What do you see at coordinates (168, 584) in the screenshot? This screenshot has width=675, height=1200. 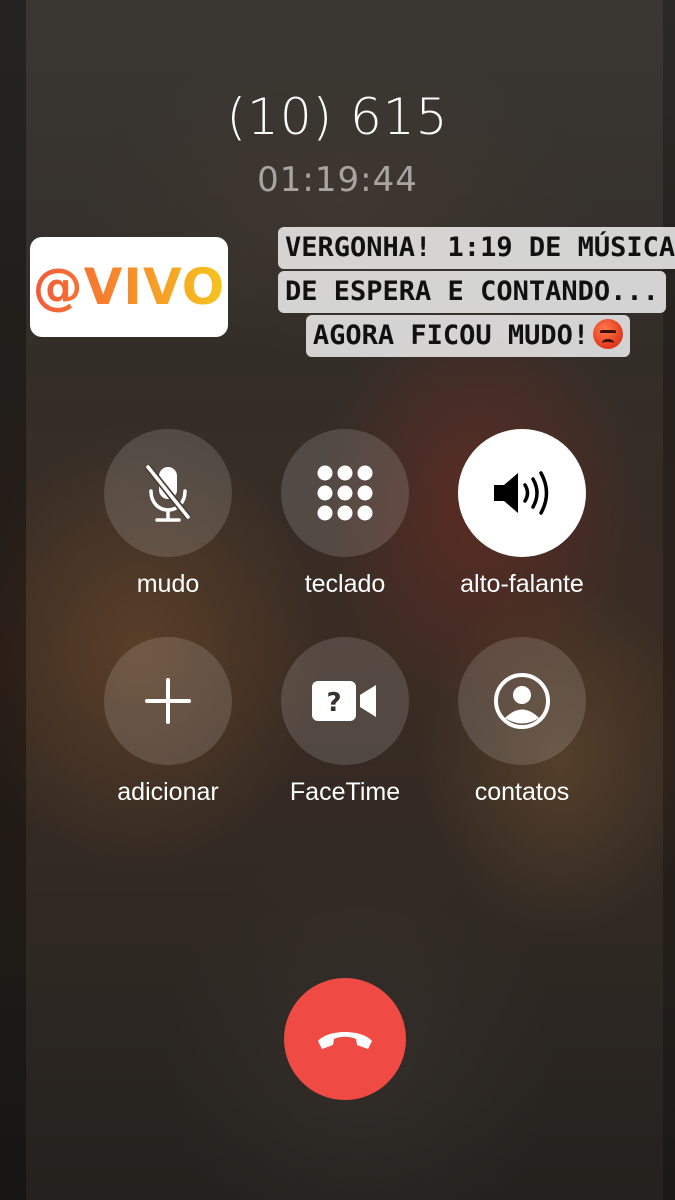 I see `mute-label: mudo` at bounding box center [168, 584].